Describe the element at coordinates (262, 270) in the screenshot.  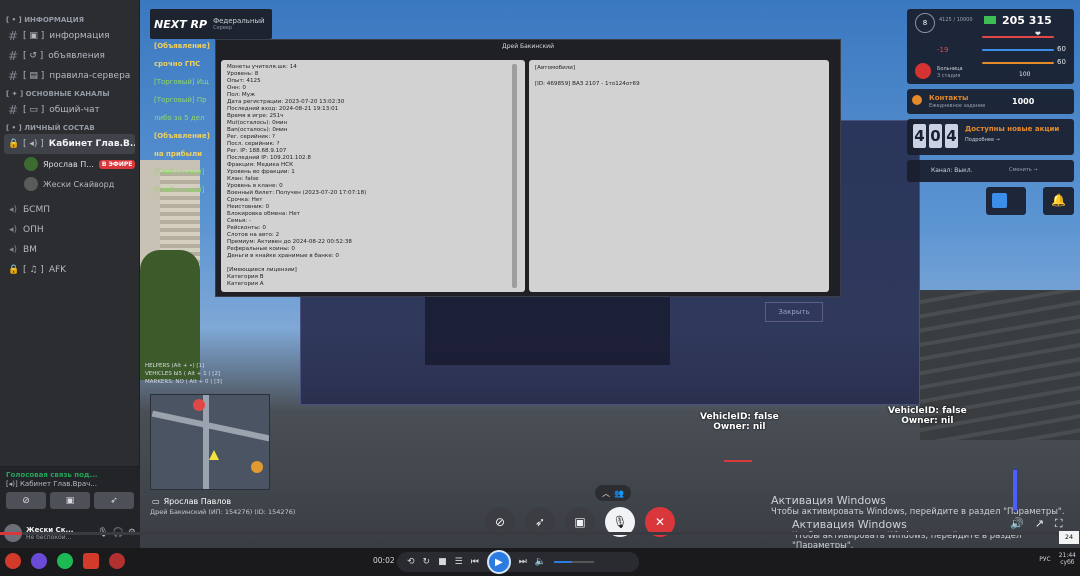
I see `info-line: [Имеющиеся лицензии]` at that location.